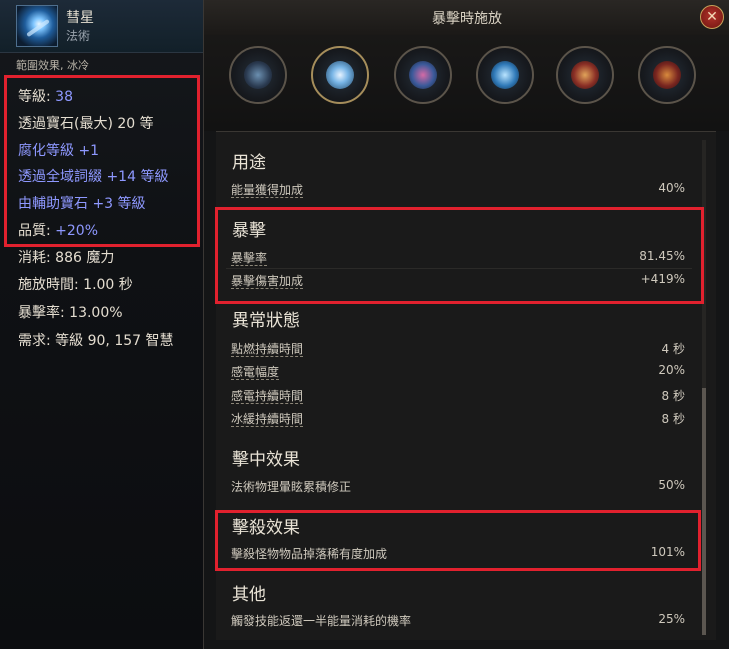 The width and height of the screenshot is (729, 649). What do you see at coordinates (249, 595) in the screenshot?
I see `section-other-title: 其他` at bounding box center [249, 595].